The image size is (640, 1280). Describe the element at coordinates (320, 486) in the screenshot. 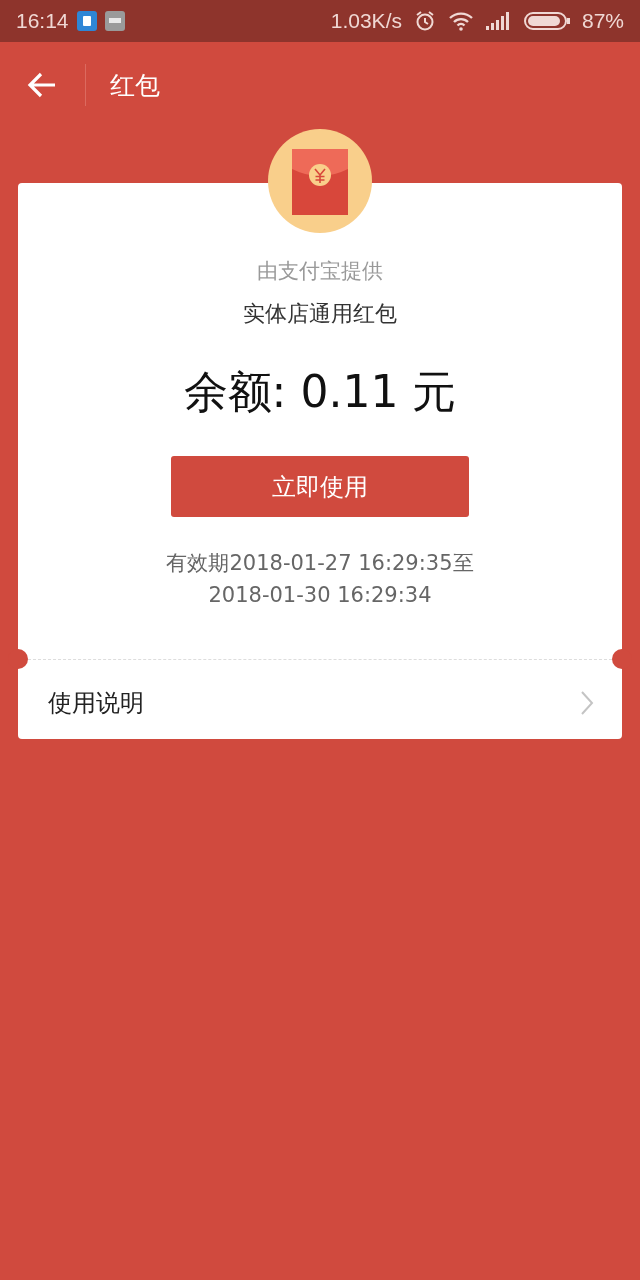

I see `use-now-button: 立即使用` at that location.